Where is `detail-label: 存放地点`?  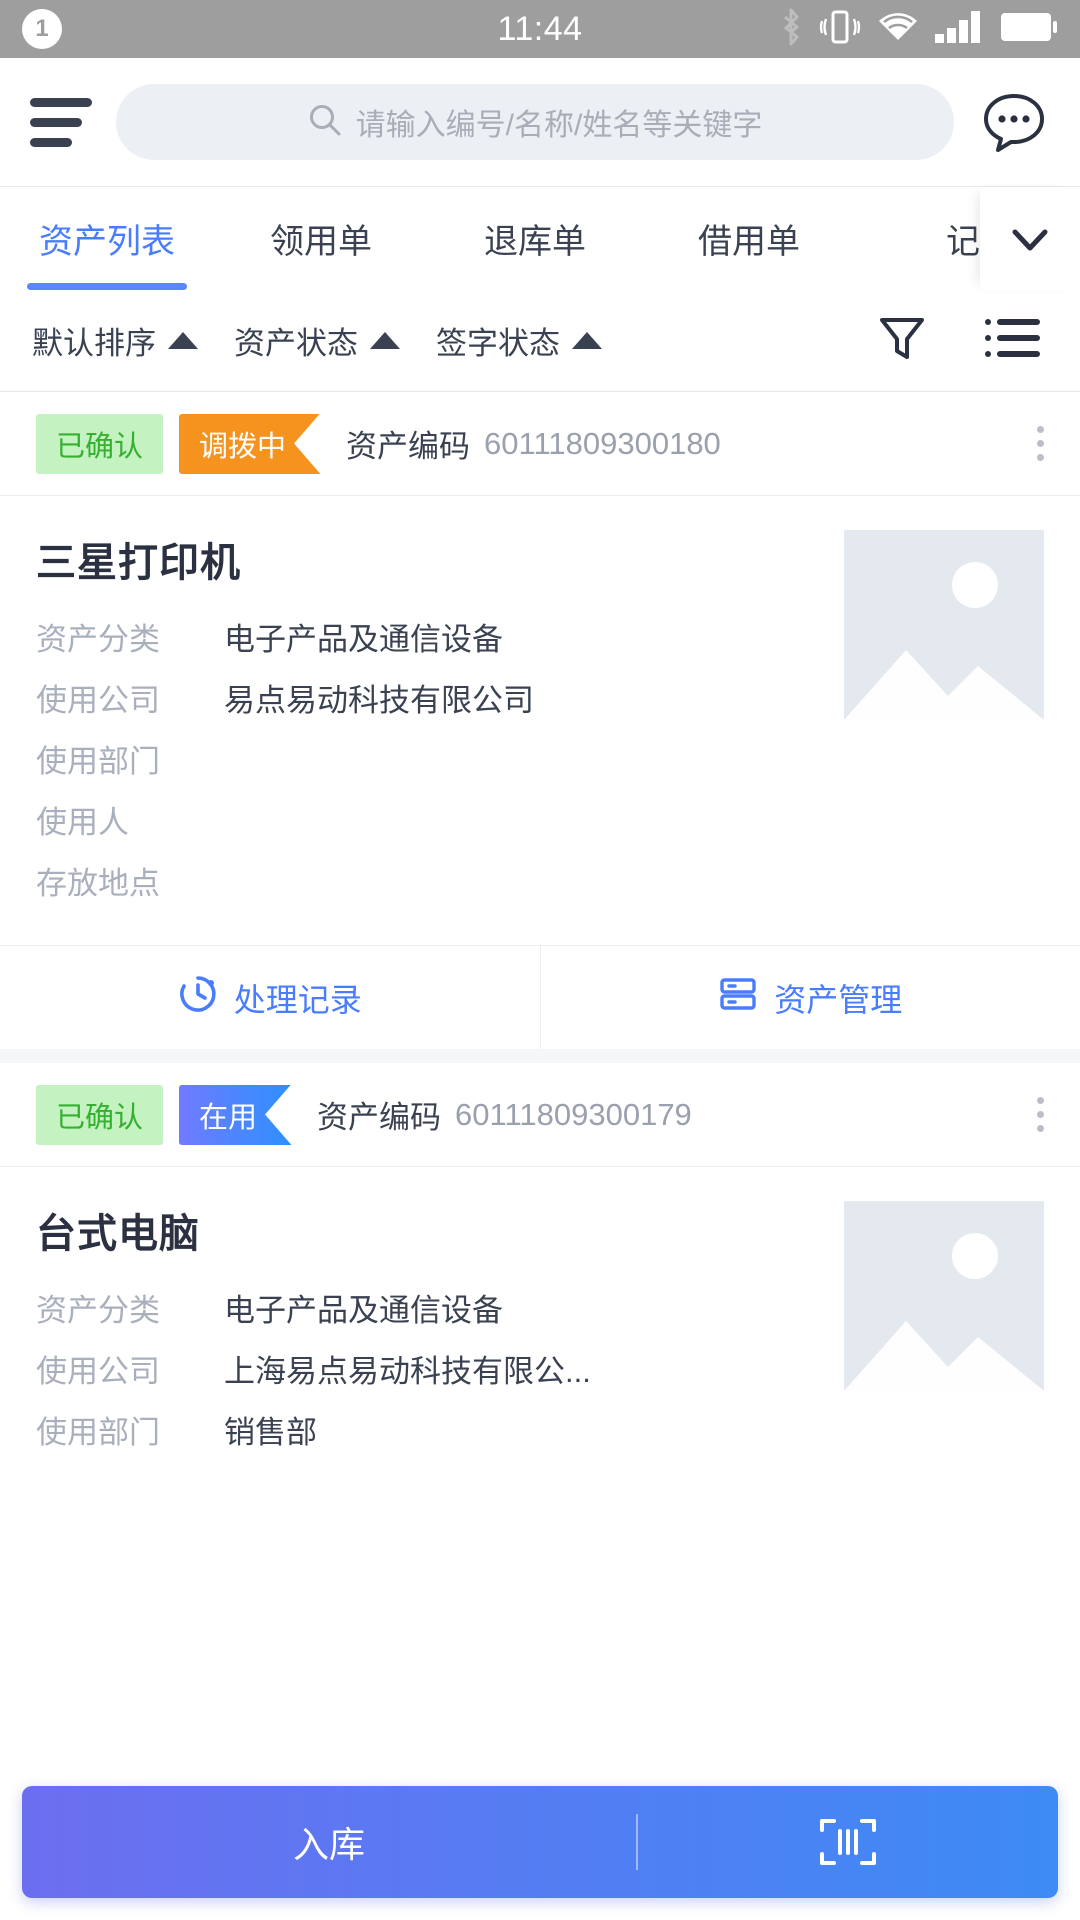
detail-label: 存放地点 is located at coordinates (98, 883).